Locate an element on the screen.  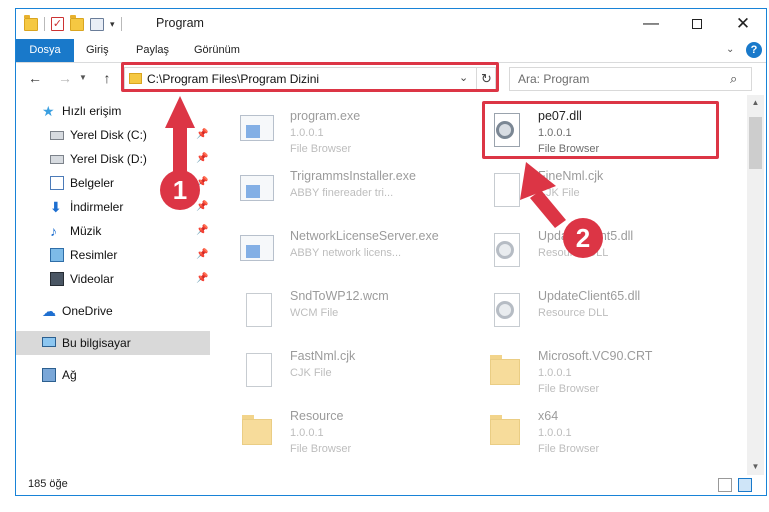
scroll-down-icon: ▼ is located at coordinates (755, 467).